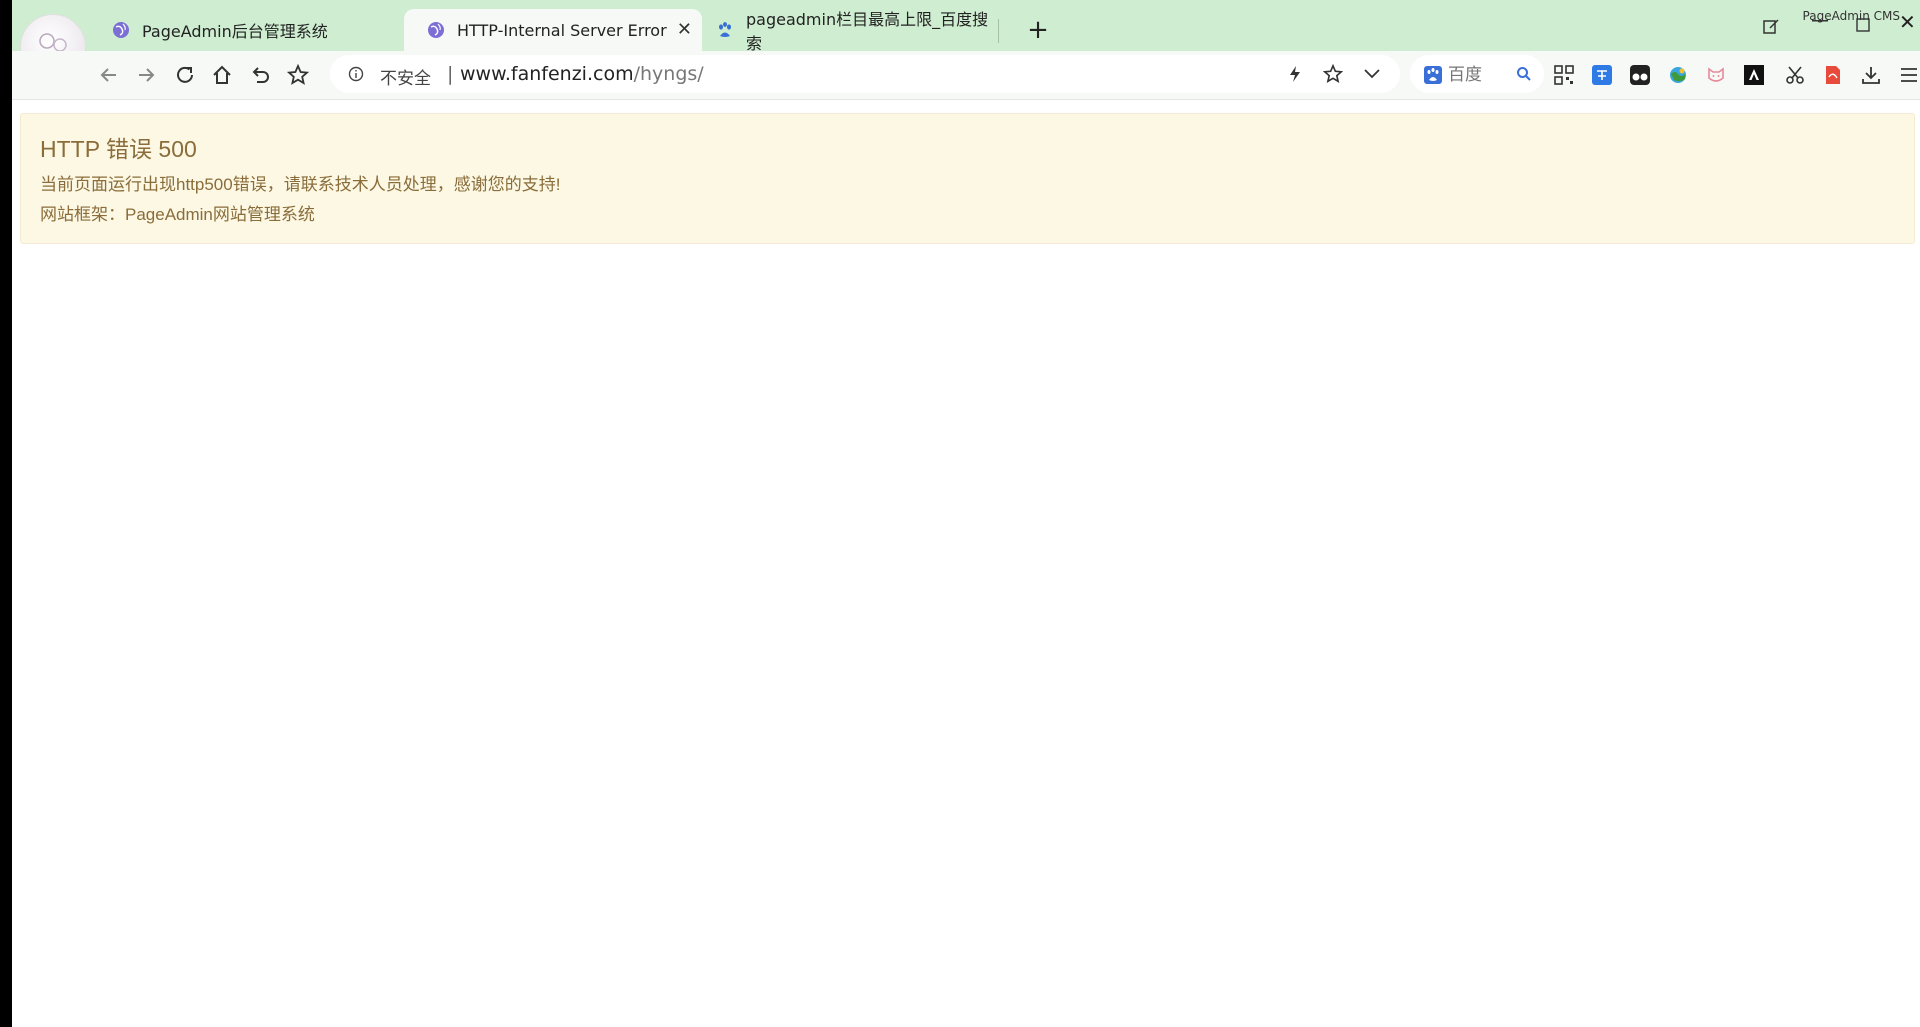 The width and height of the screenshot is (1920, 1027). What do you see at coordinates (1716, 75) in the screenshot?
I see `cat-face-icon` at bounding box center [1716, 75].